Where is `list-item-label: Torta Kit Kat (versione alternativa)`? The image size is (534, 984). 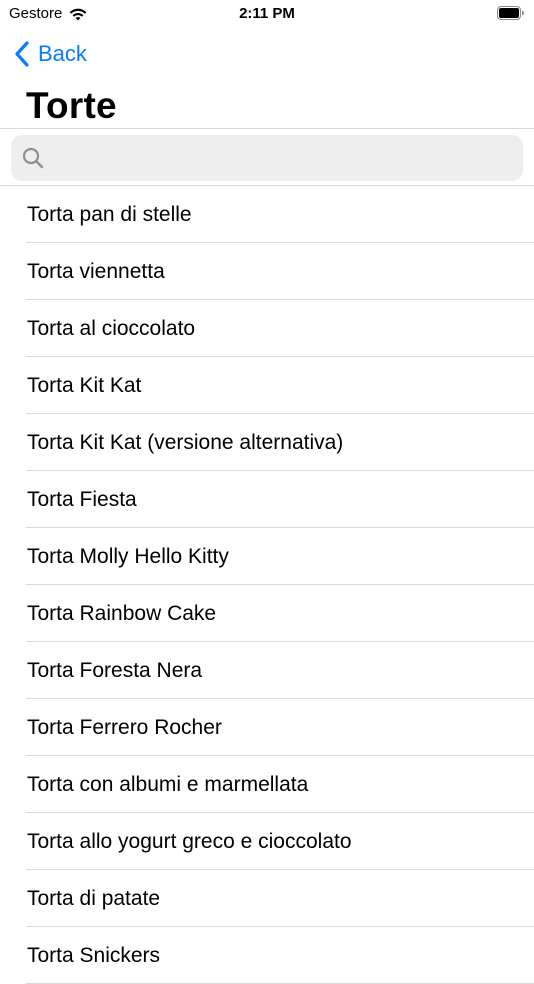 list-item-label: Torta Kit Kat (versione alternativa) is located at coordinates (185, 442).